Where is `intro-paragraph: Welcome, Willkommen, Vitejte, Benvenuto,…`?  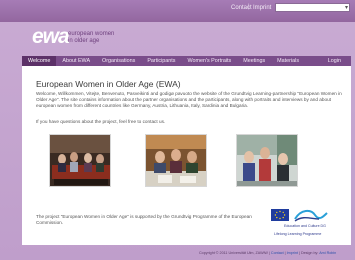
intro-paragraph: Welcome, Willkommen, Vitejte, Benvenuto,… is located at coordinates (189, 99).